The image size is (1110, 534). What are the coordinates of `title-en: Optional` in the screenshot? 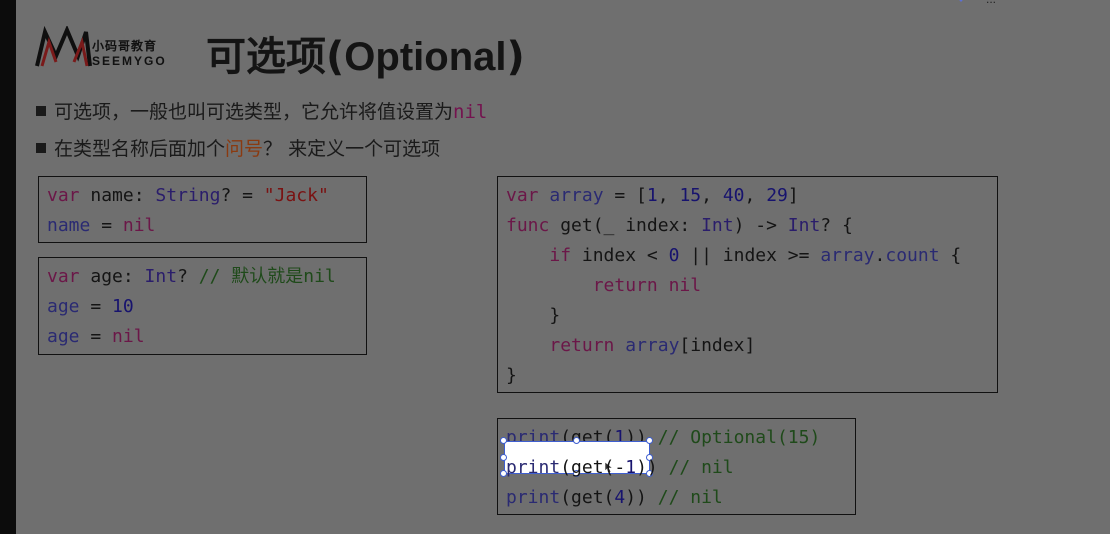 It's located at (425, 57).